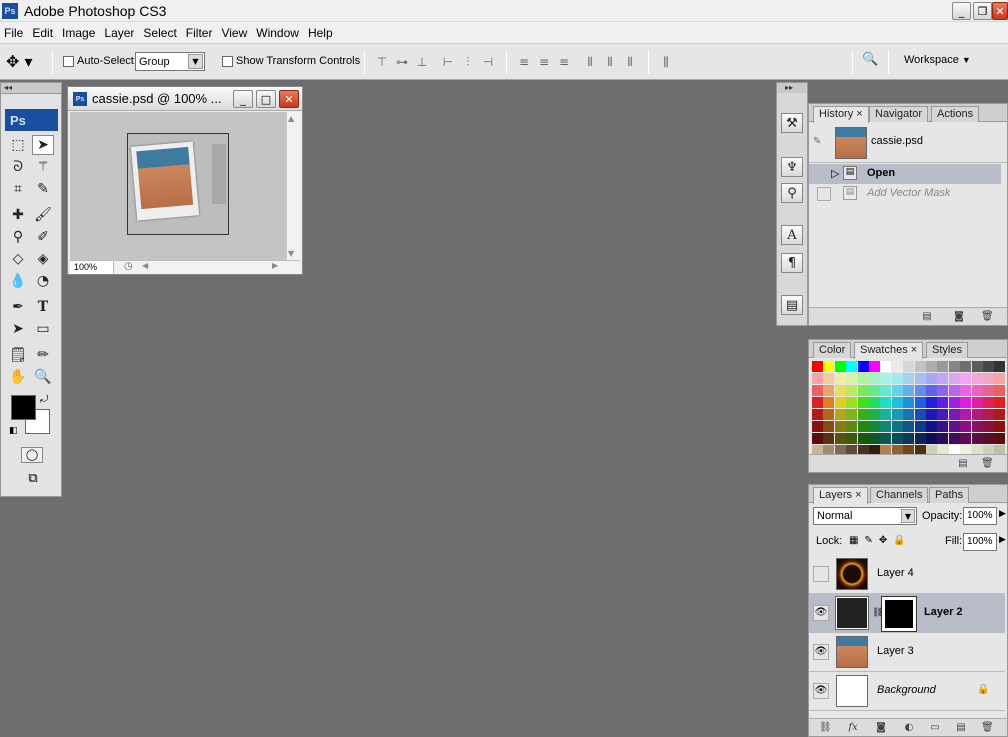 The image size is (1008, 737). Describe the element at coordinates (1002, 514) in the screenshot. I see `opacity-slider-arrow-icon: ▶` at that location.